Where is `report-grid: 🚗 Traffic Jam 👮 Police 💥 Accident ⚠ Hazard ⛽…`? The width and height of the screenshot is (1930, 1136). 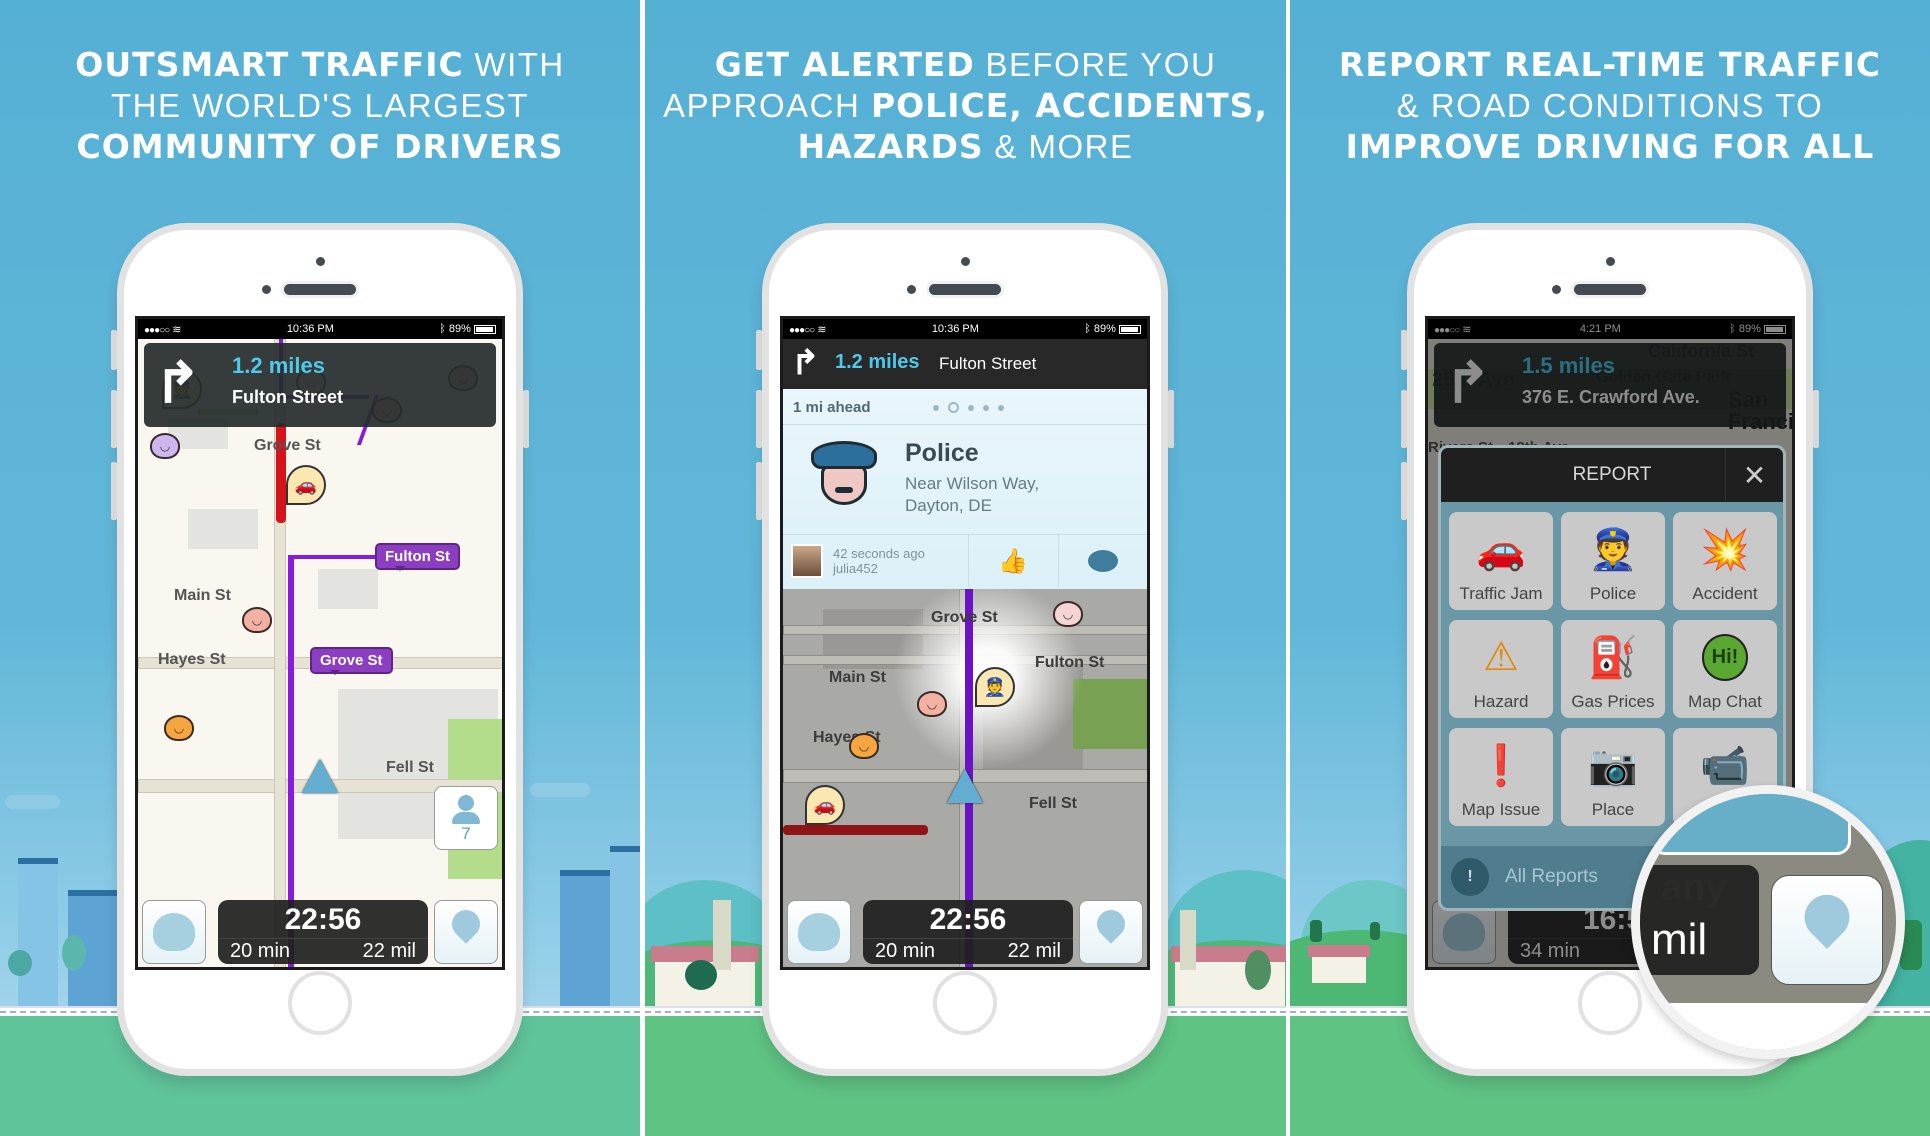 report-grid: 🚗 Traffic Jam 👮 Police 💥 Accident ⚠ Hazard ⛽… is located at coordinates (1612, 664).